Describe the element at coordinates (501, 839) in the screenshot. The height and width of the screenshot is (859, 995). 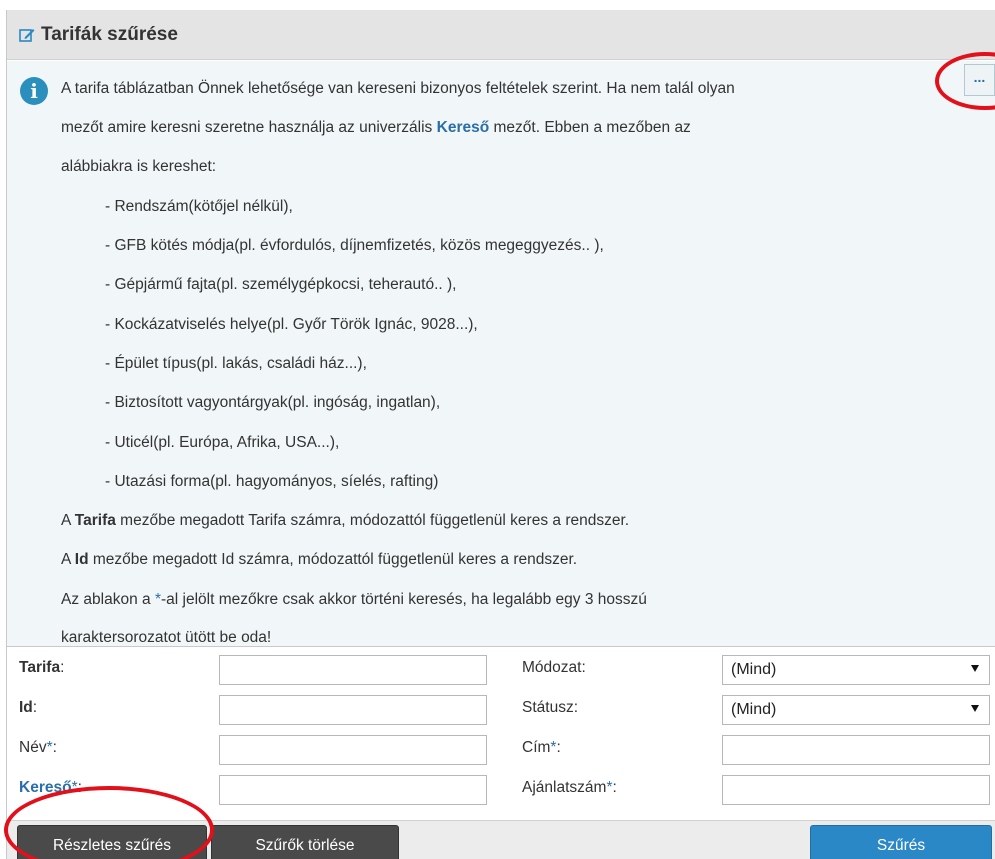
I see `button-bar: Részletes szűrés Szűrők törlése Szűrés` at that location.